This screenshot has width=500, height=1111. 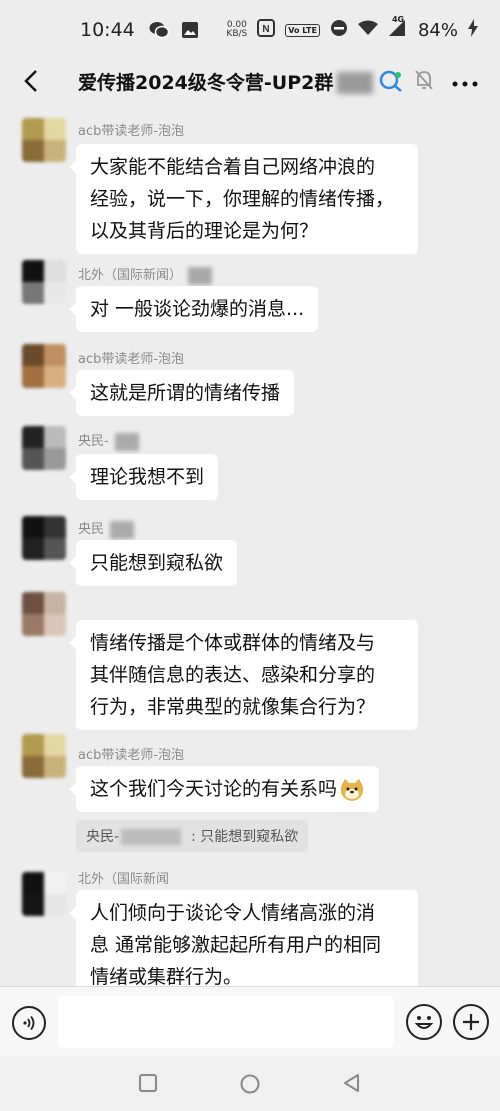 I want to click on sender-name-text: 北外（国际新闻）, so click(x=130, y=275).